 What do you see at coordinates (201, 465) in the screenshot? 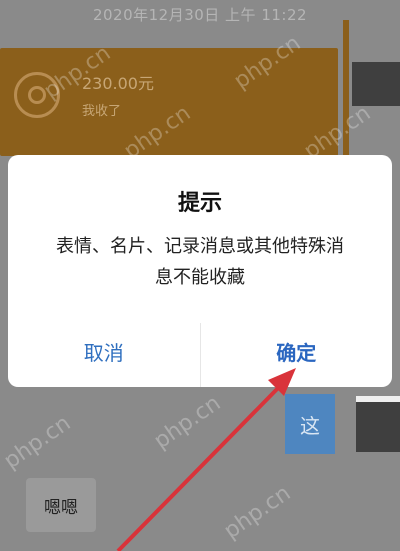
I see `arrow-shaft` at bounding box center [201, 465].